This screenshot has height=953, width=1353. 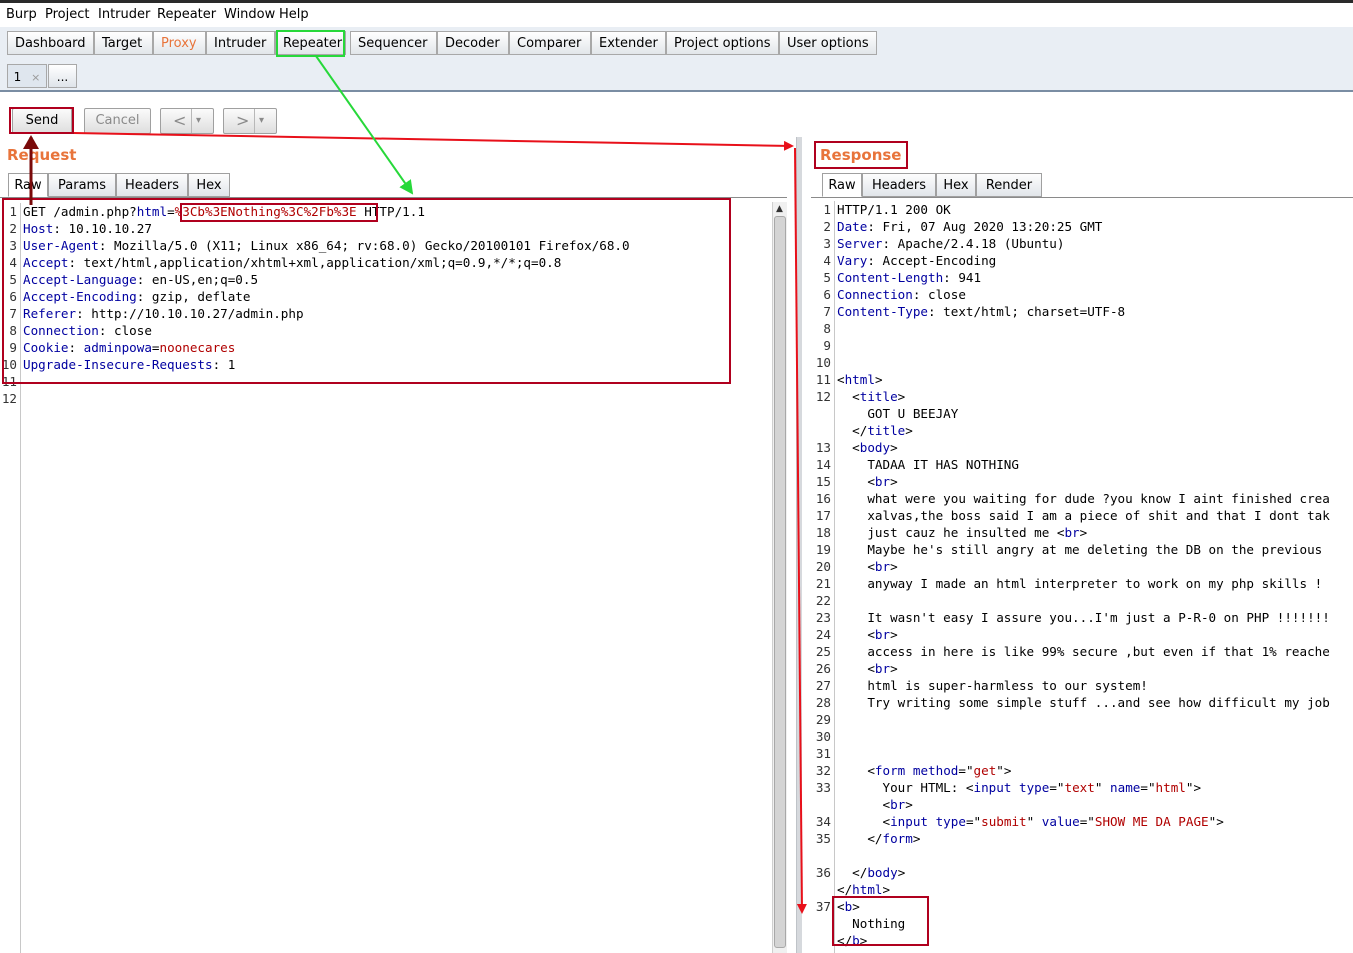 I want to click on menu-project: Project, so click(x=67, y=14).